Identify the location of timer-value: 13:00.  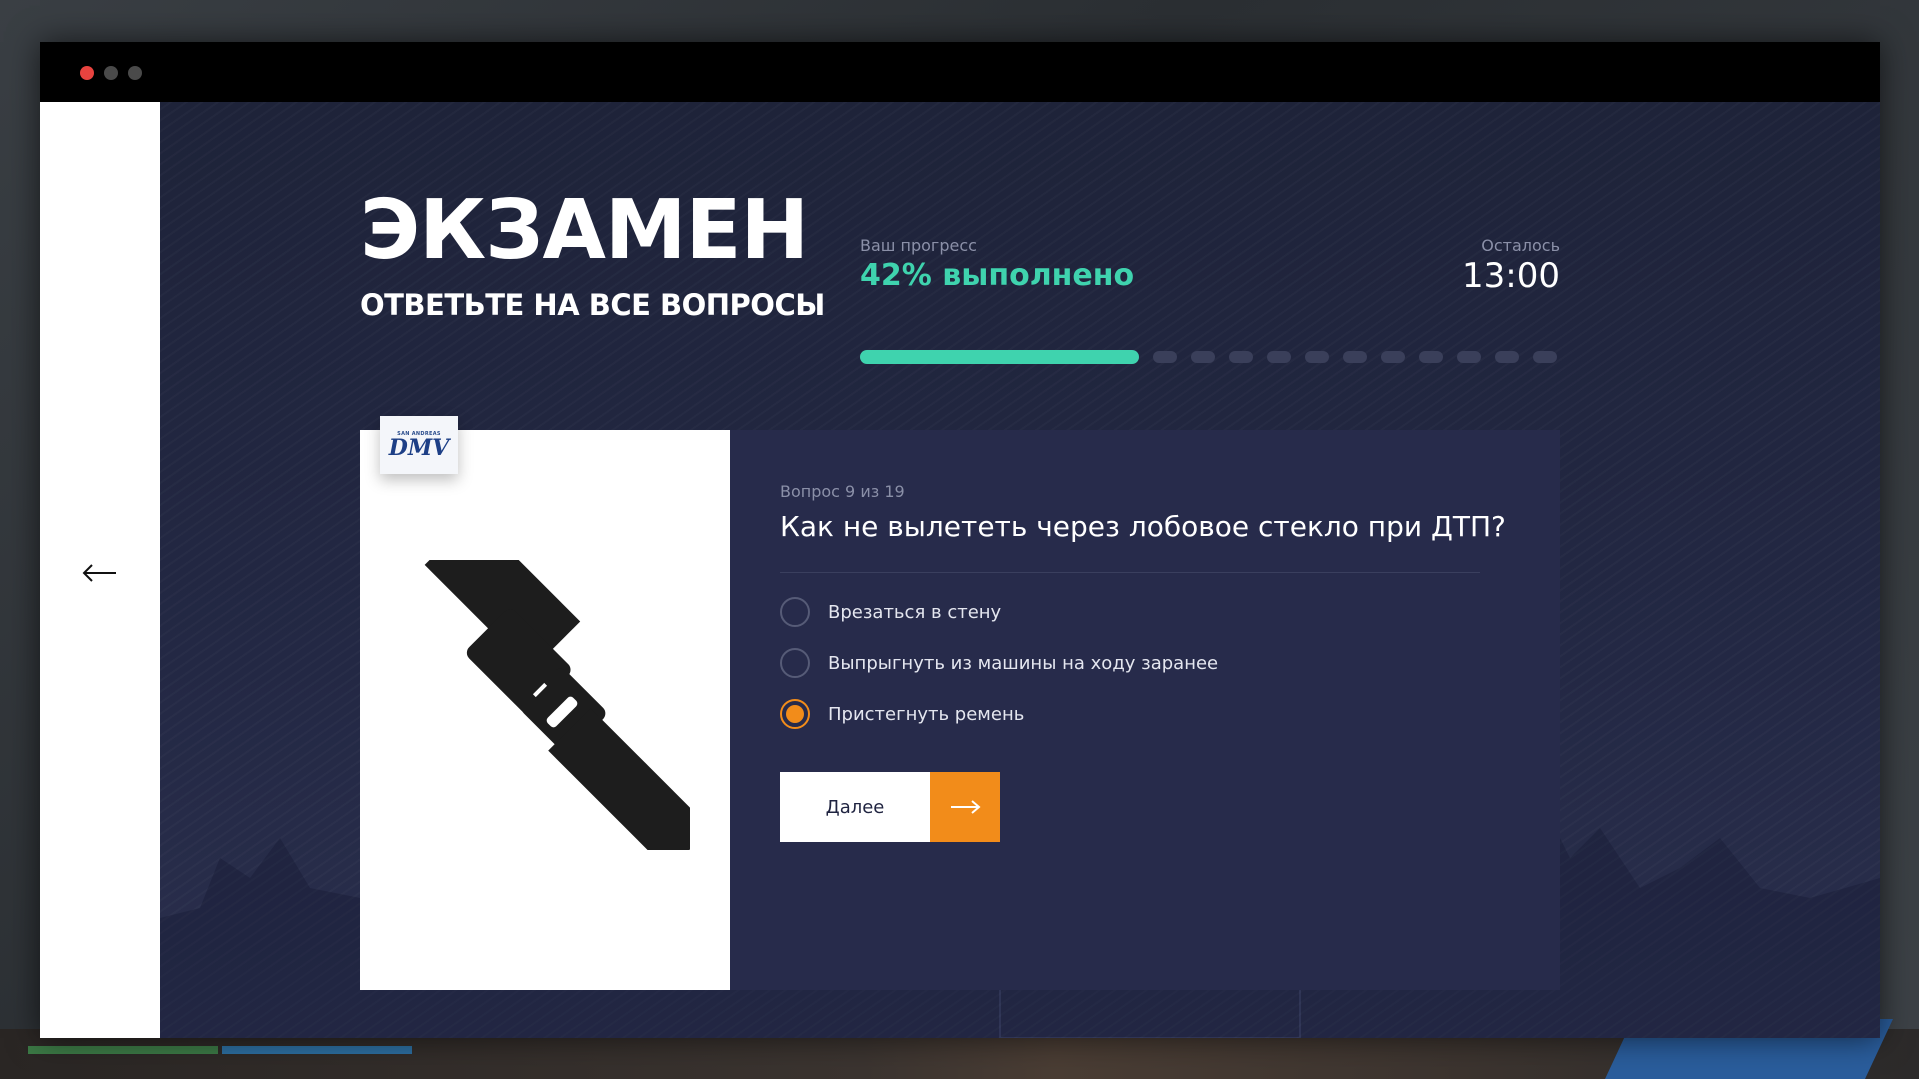
(1511, 276).